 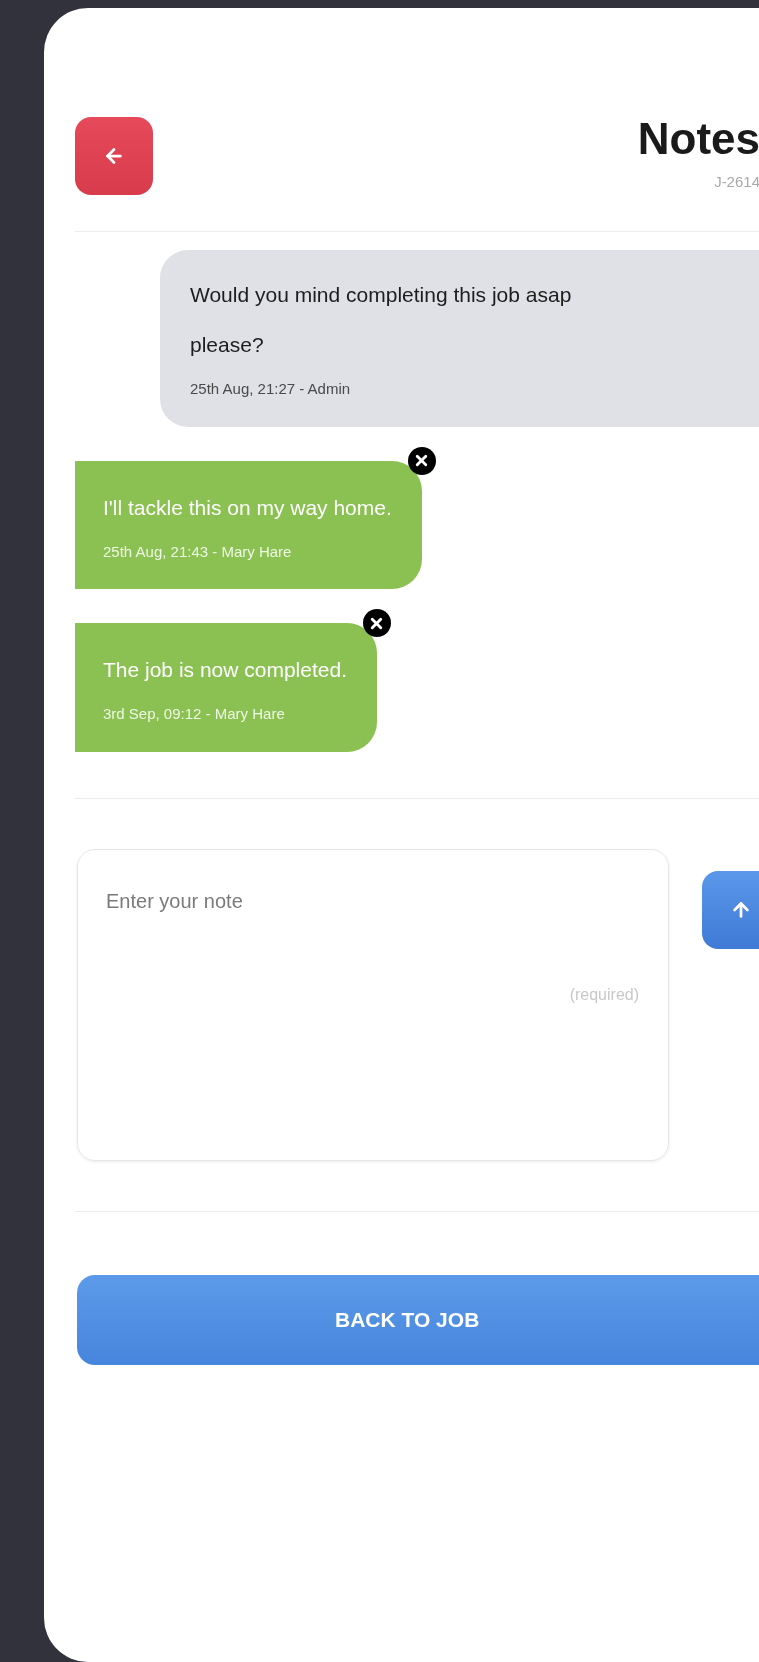 I want to click on back-arrow-icon, so click(x=114, y=156).